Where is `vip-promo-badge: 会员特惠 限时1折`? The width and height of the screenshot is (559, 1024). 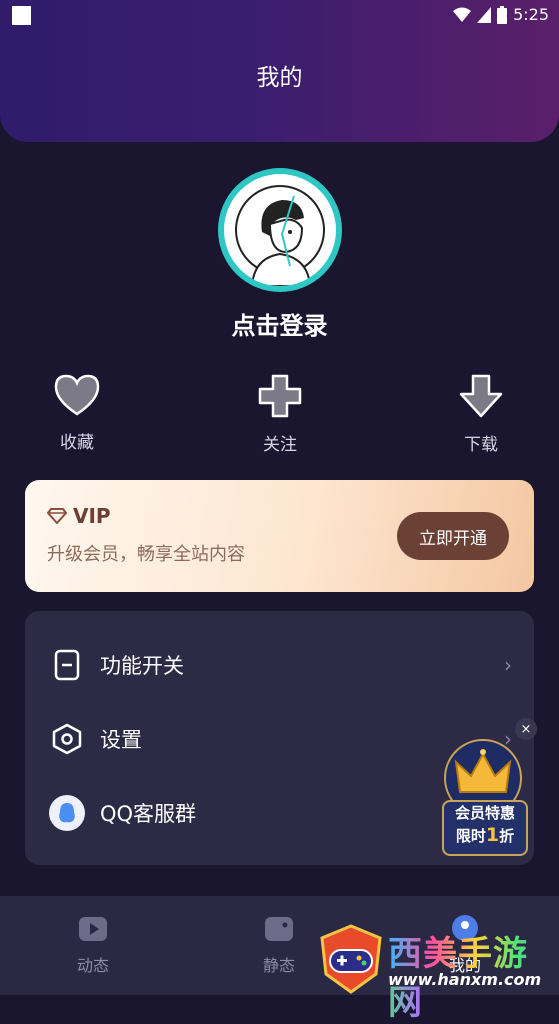 vip-promo-badge: 会员特惠 限时1折 is located at coordinates (483, 797).